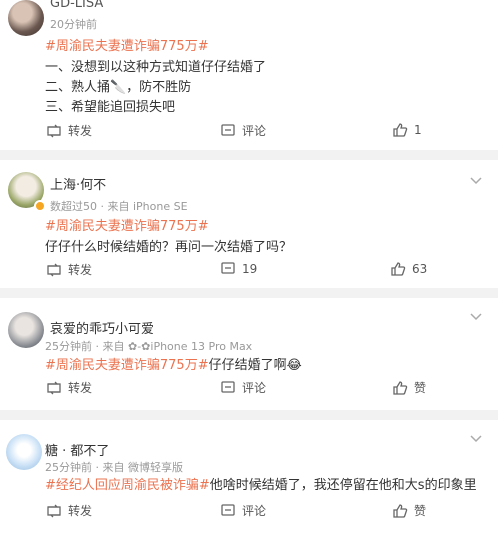 Image resolution: width=498 pixels, height=534 pixels. What do you see at coordinates (119, 206) in the screenshot?
I see `timestamp: 数超过50 · 来自 iPhone SE` at bounding box center [119, 206].